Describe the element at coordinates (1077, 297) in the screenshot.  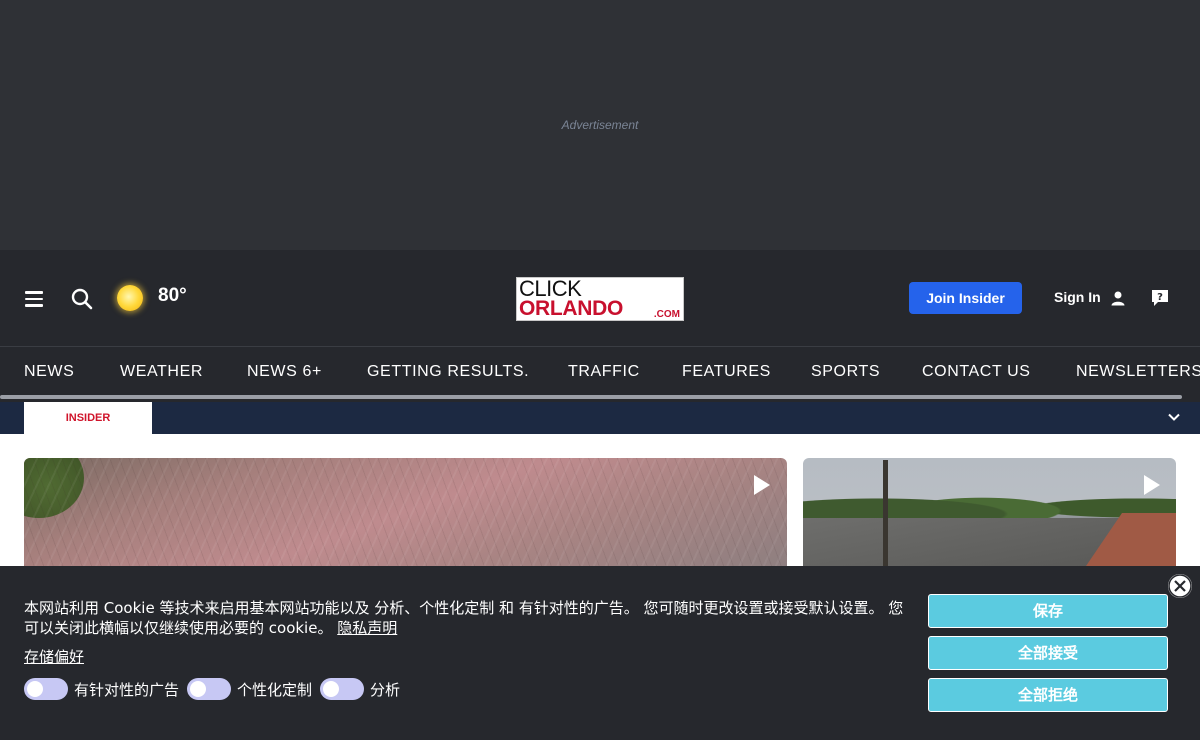
I see `sign-in-link: Sign In` at that location.